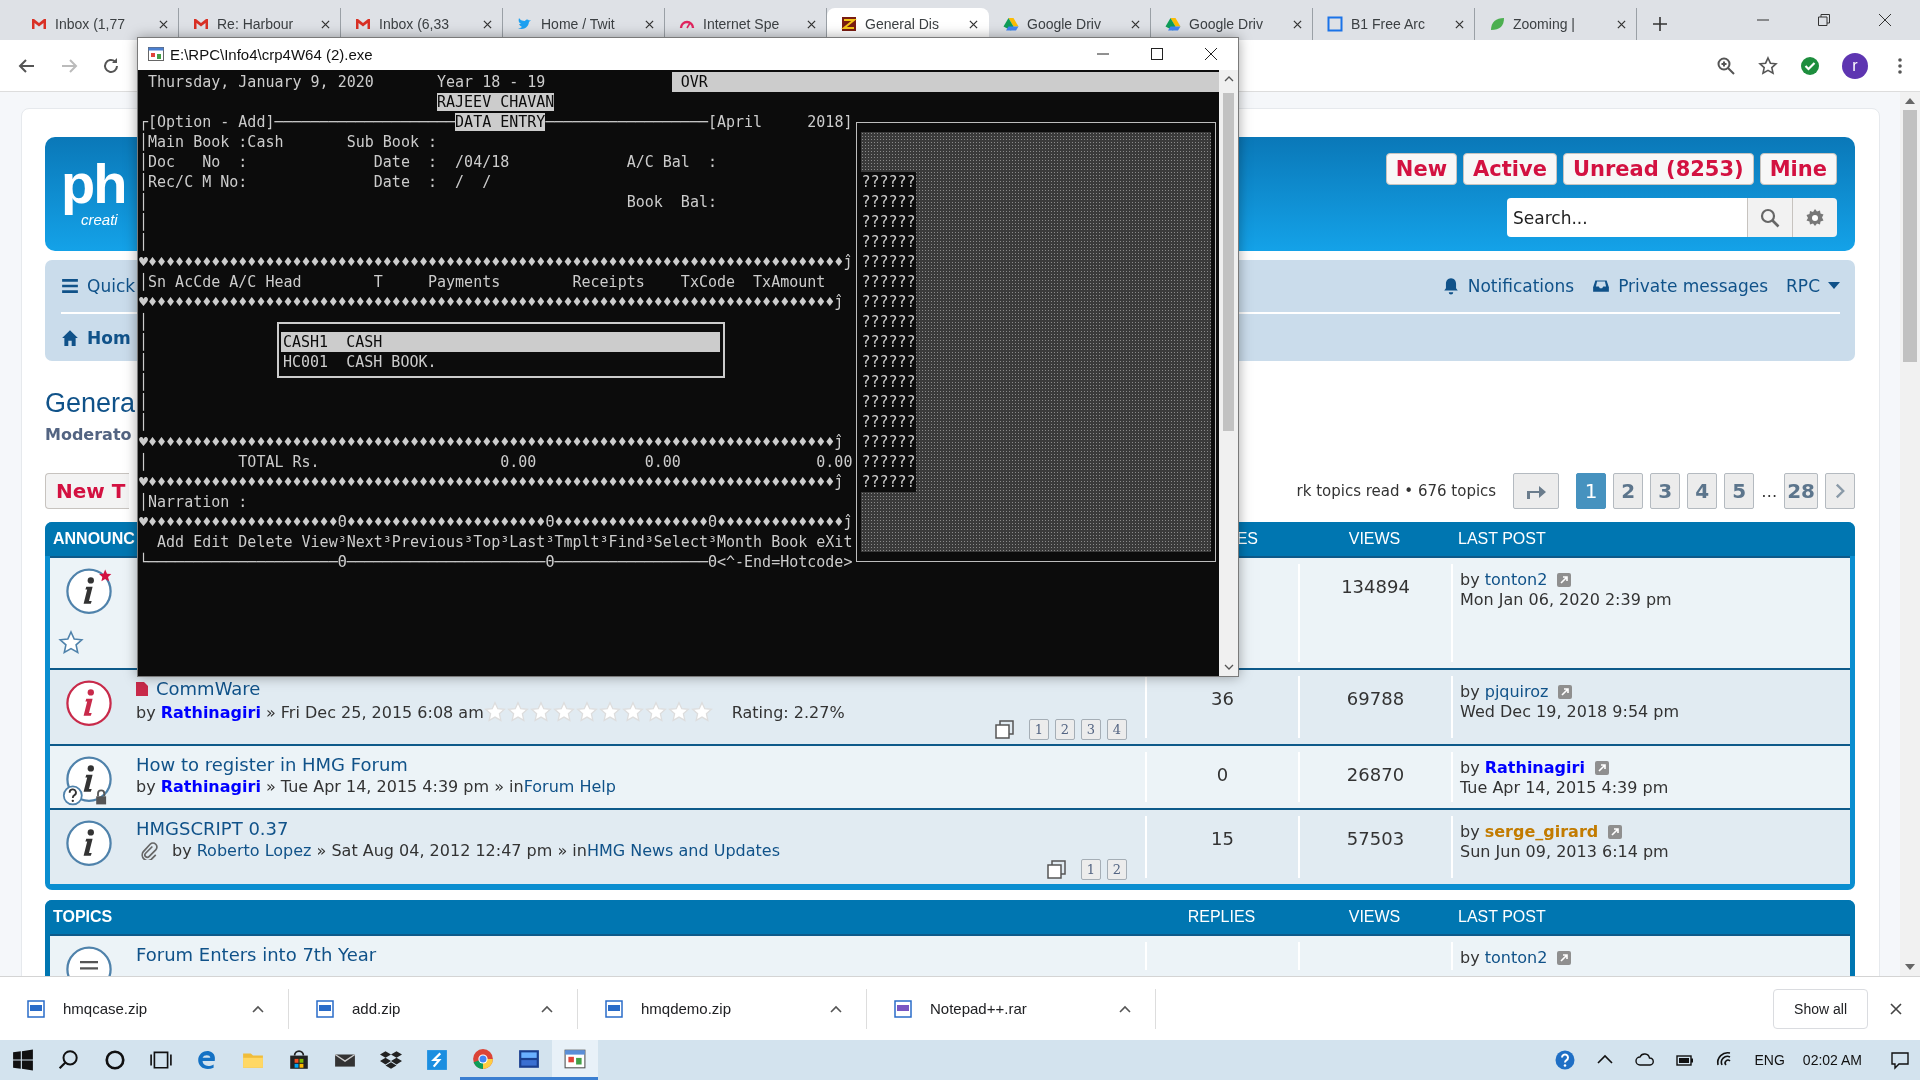 The height and width of the screenshot is (1080, 1920). Describe the element at coordinates (1769, 1060) in the screenshot. I see `language-indicator: ENG` at that location.